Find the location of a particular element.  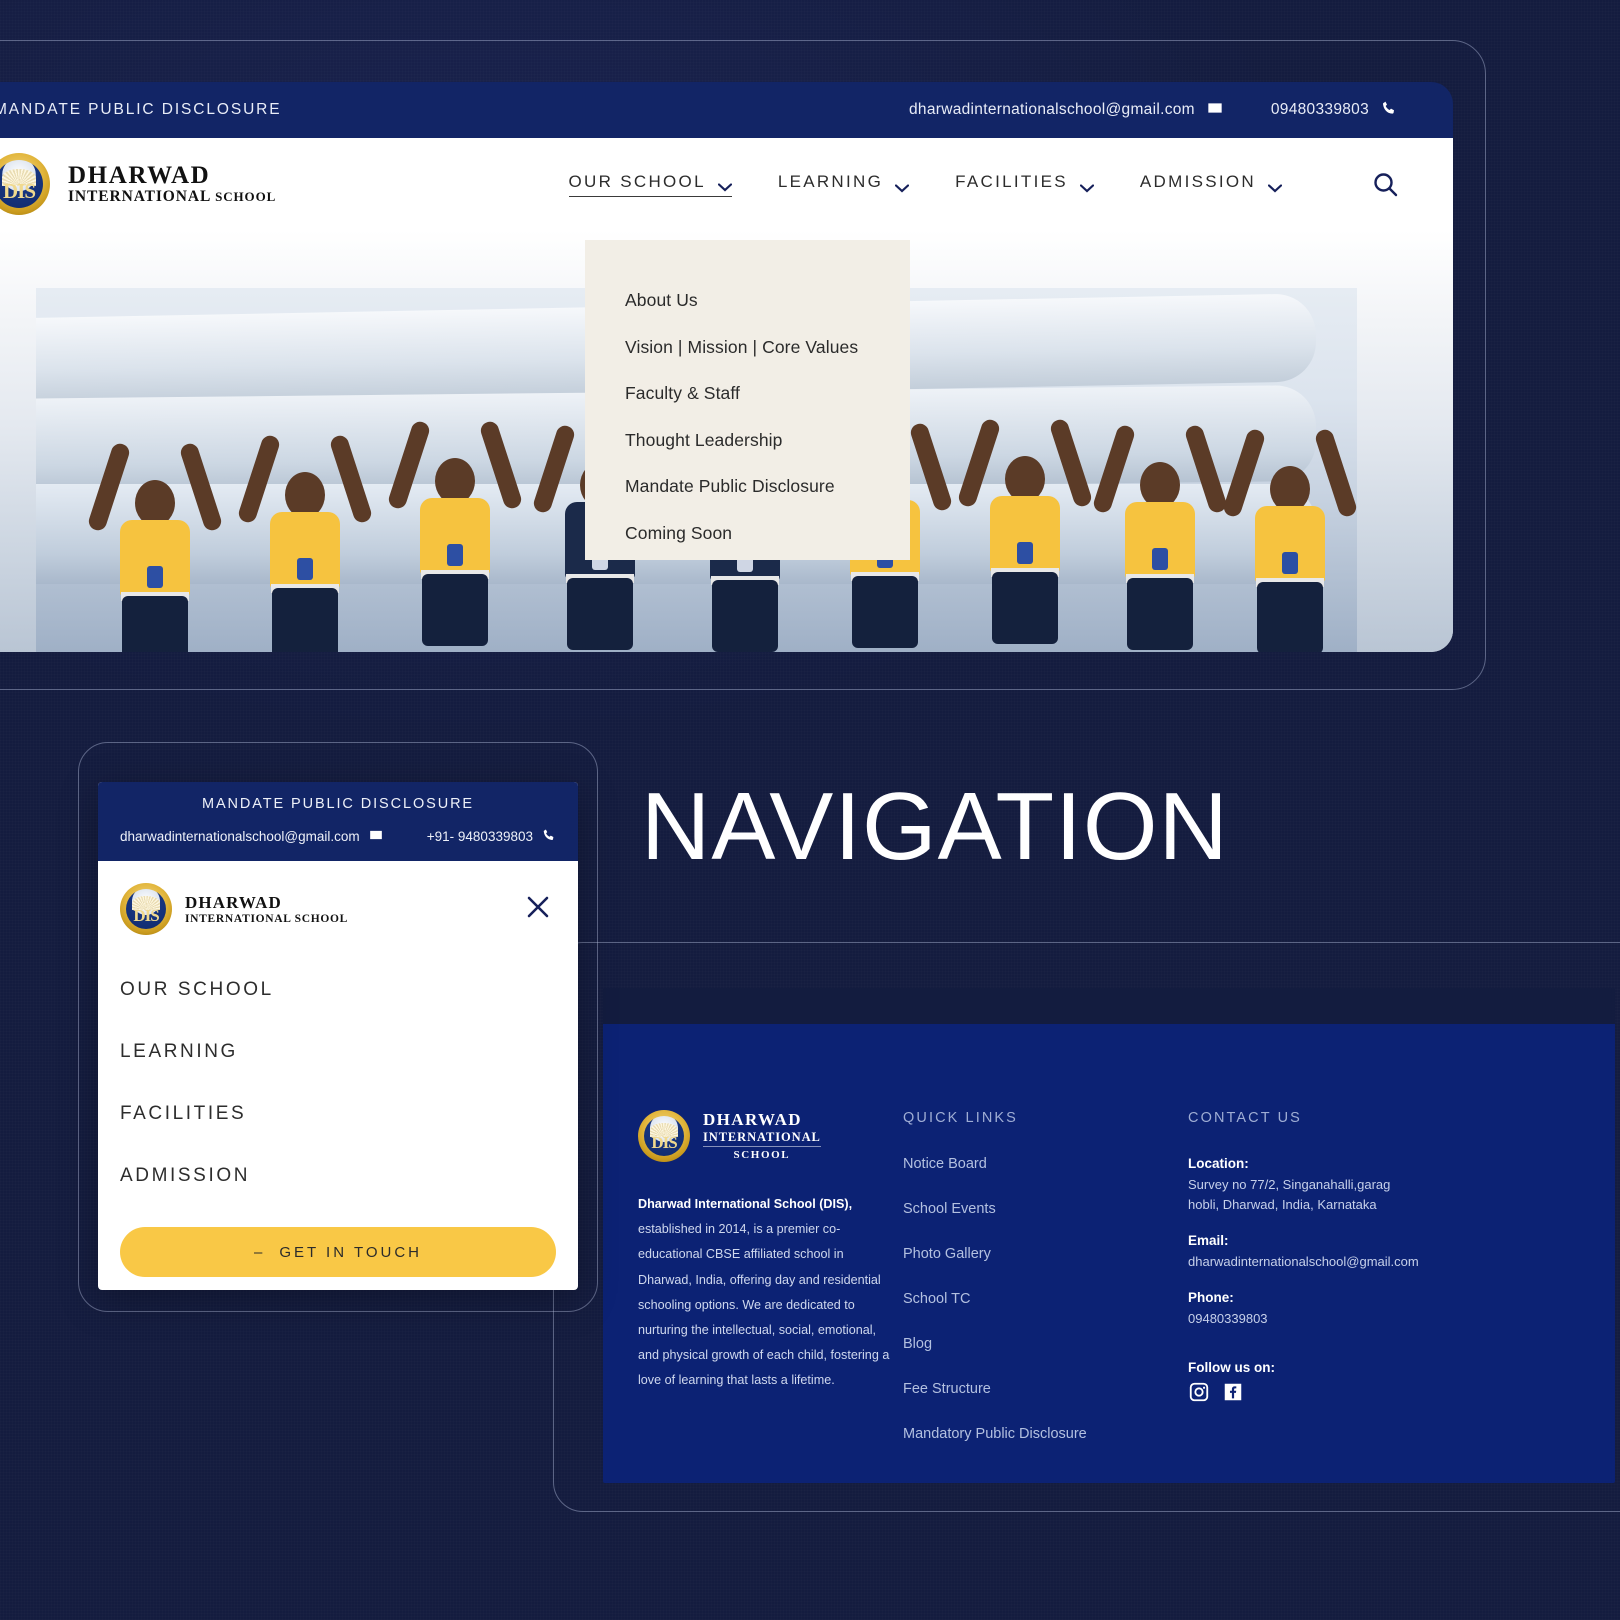

mobile-nav-item-our-school: OUR SCHOOL is located at coordinates (349, 990).